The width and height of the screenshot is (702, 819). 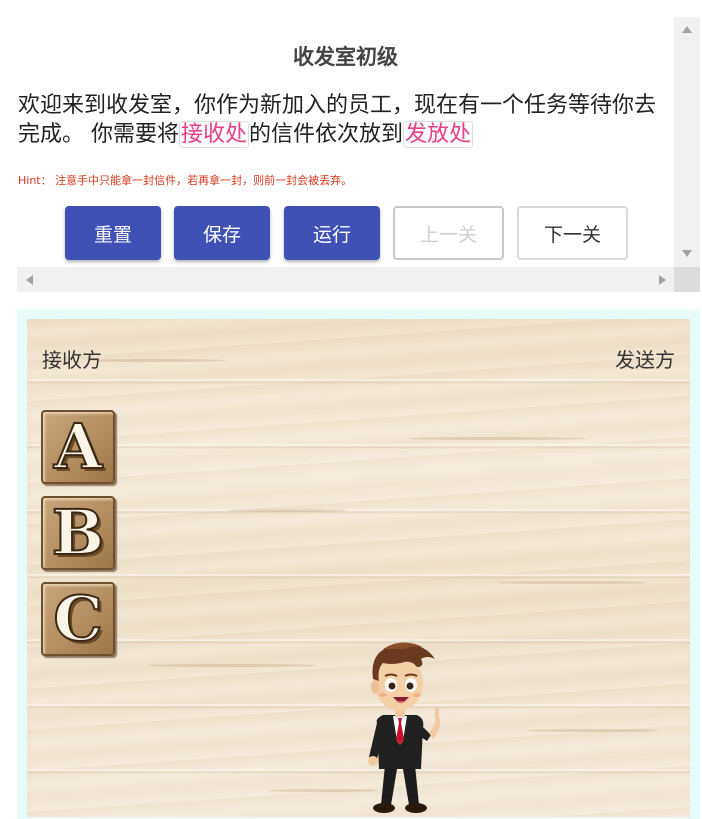 What do you see at coordinates (572, 233) in the screenshot?
I see `next-level-button: 下一关` at bounding box center [572, 233].